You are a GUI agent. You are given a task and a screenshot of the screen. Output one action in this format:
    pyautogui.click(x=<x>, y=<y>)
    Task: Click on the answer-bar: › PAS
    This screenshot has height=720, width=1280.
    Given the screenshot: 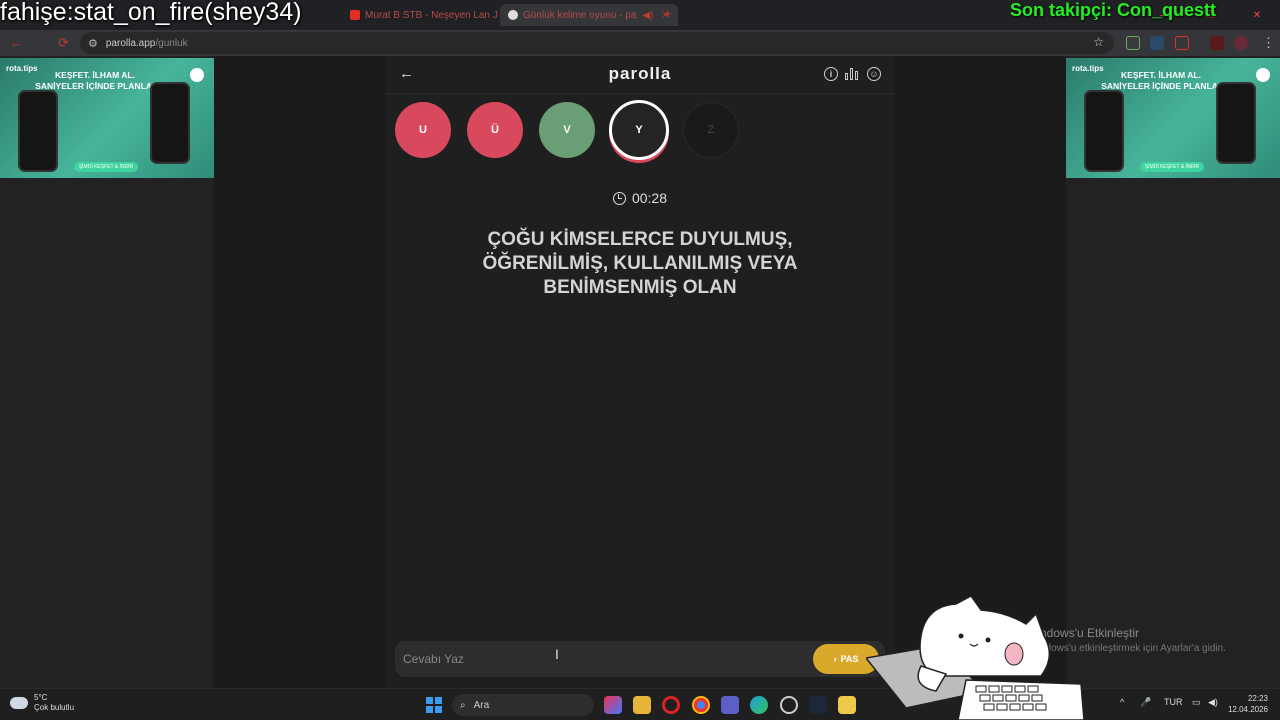 What is the action you would take?
    pyautogui.click(x=640, y=659)
    